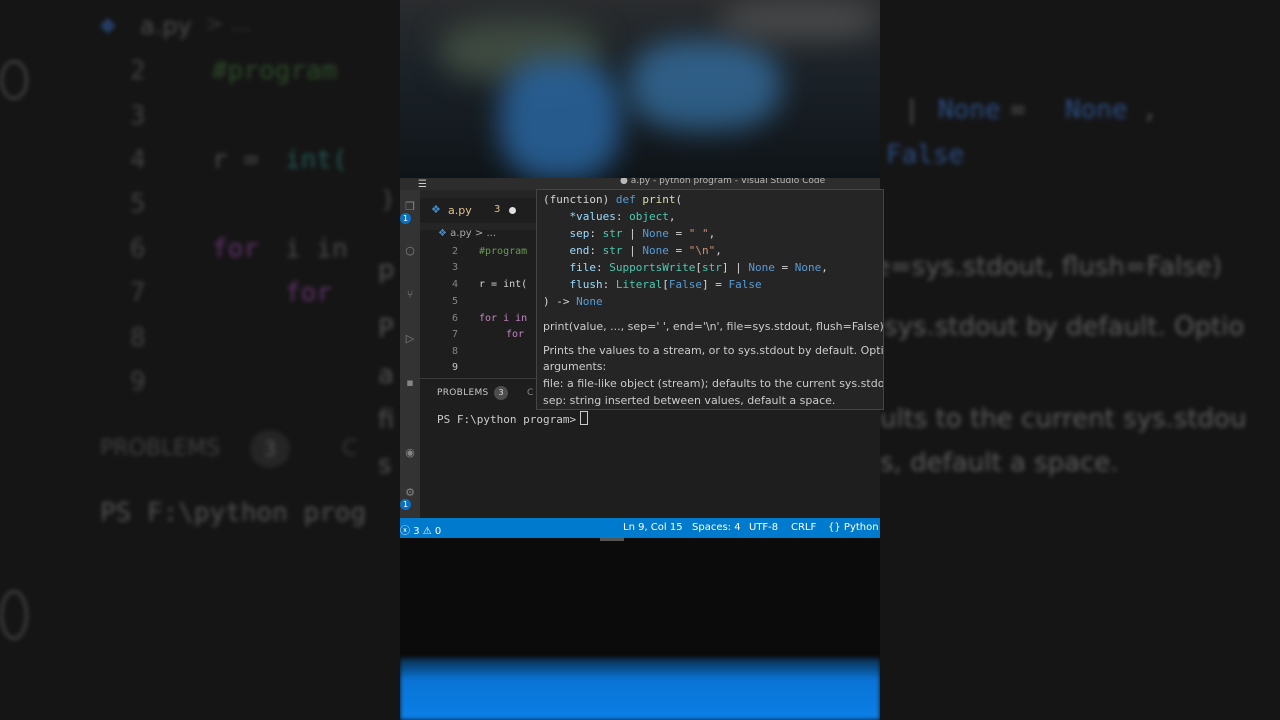 This screenshot has width=1280, height=720. What do you see at coordinates (461, 233) in the screenshot?
I see `breadcrumb-file: a.py` at bounding box center [461, 233].